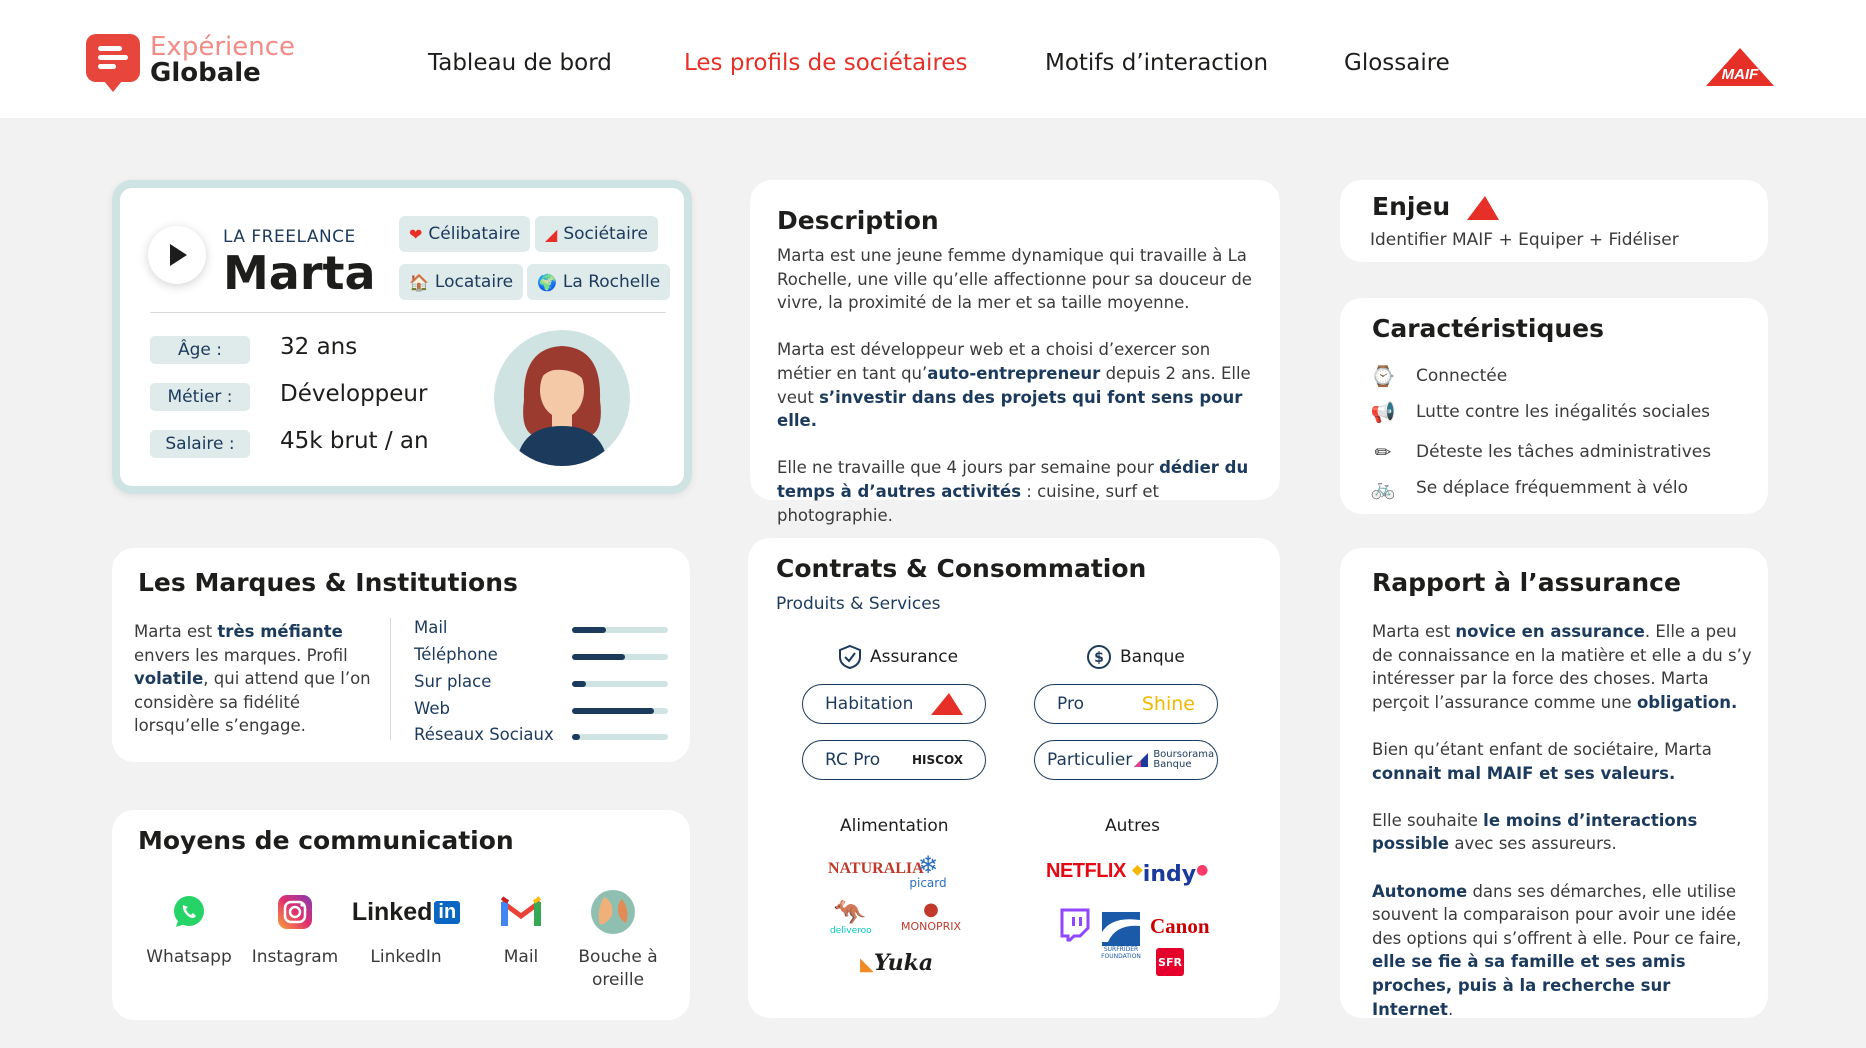  What do you see at coordinates (1137, 870) in the screenshot?
I see `diamond-icon: ◆` at bounding box center [1137, 870].